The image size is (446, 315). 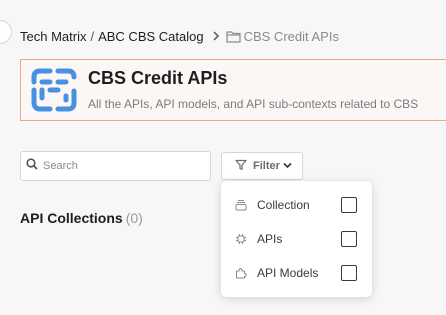 I want to click on chevron-right-icon, so click(x=216, y=37).